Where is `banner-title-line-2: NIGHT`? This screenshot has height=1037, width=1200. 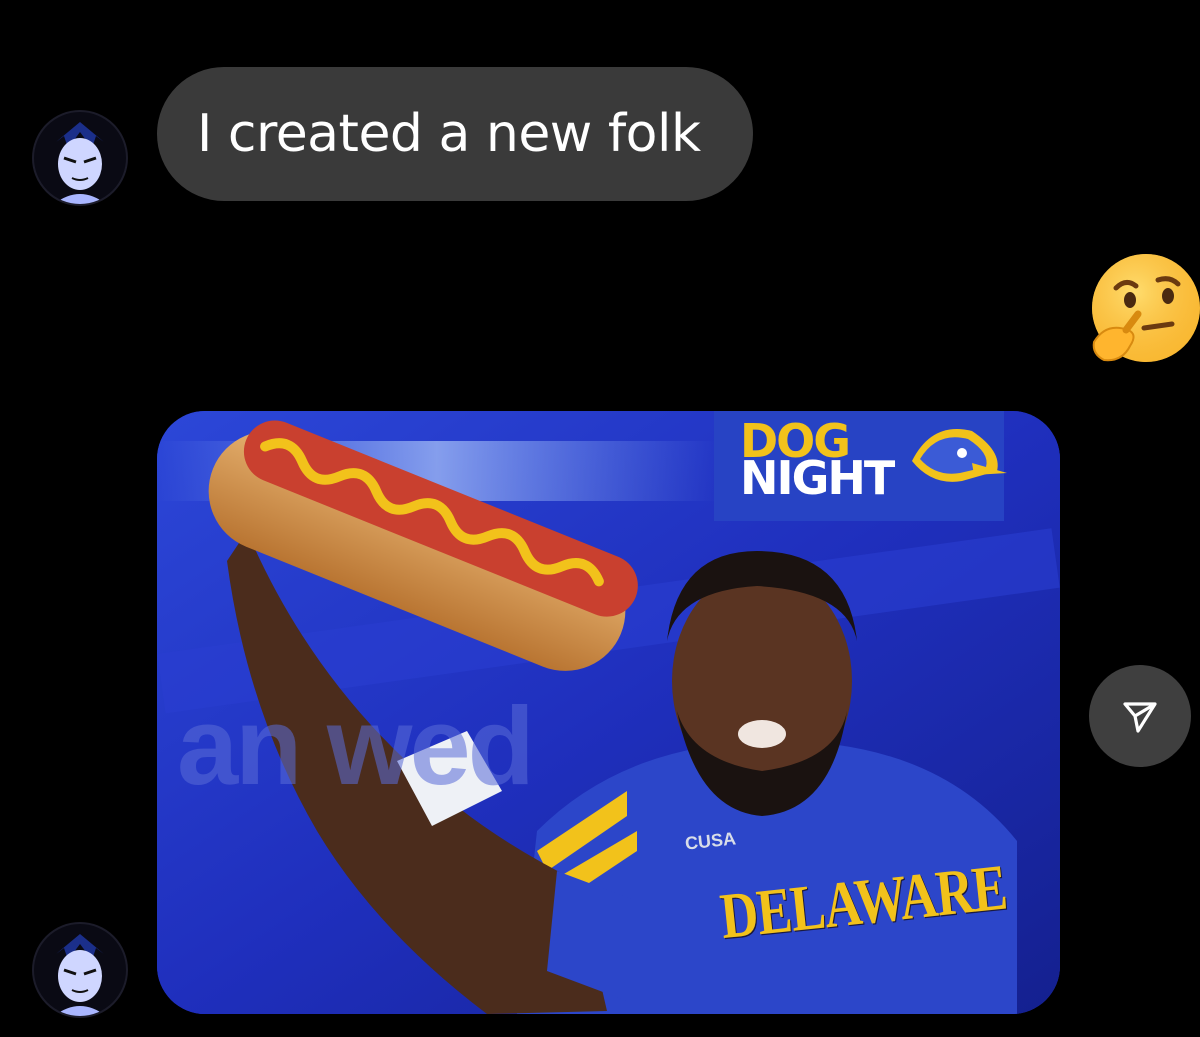 banner-title-line-2: NIGHT is located at coordinates (817, 478).